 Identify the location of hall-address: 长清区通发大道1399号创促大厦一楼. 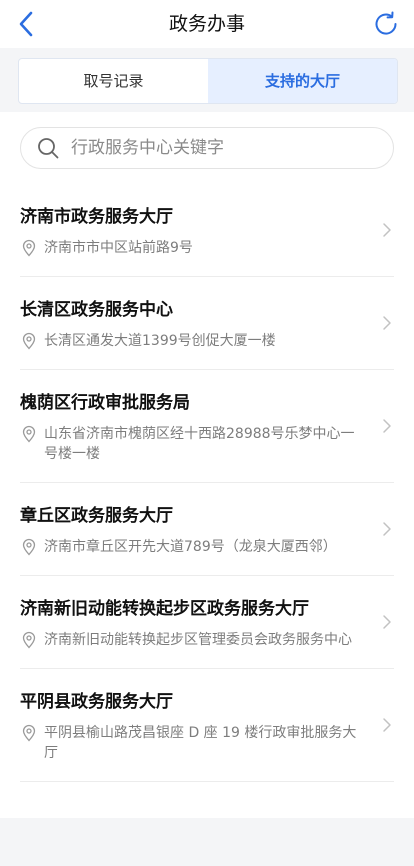
(160, 341).